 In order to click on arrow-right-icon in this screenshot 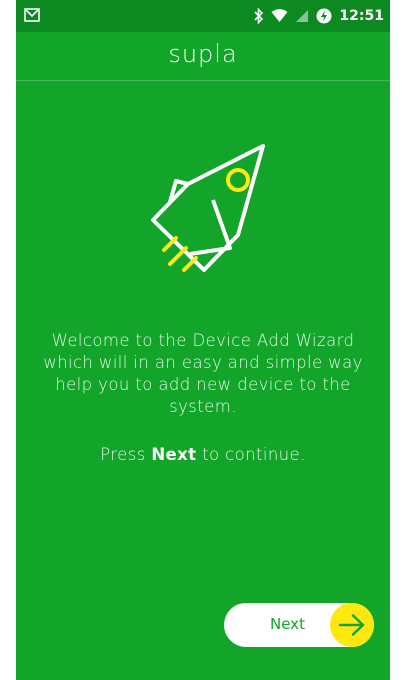, I will do `click(352, 625)`.